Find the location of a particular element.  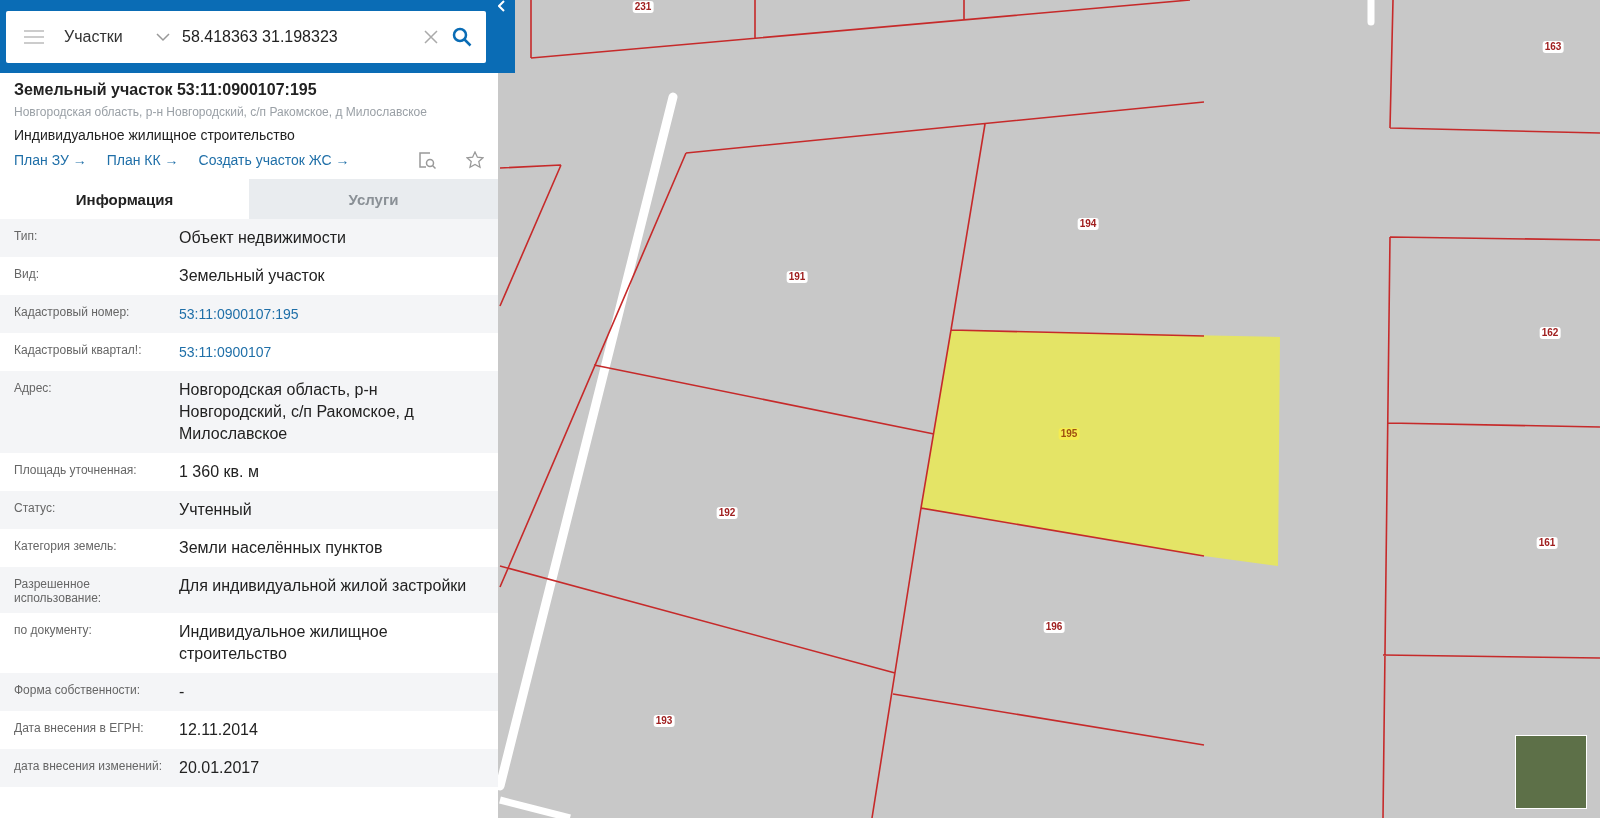

field-value: 12.11.2014 is located at coordinates (219, 730).